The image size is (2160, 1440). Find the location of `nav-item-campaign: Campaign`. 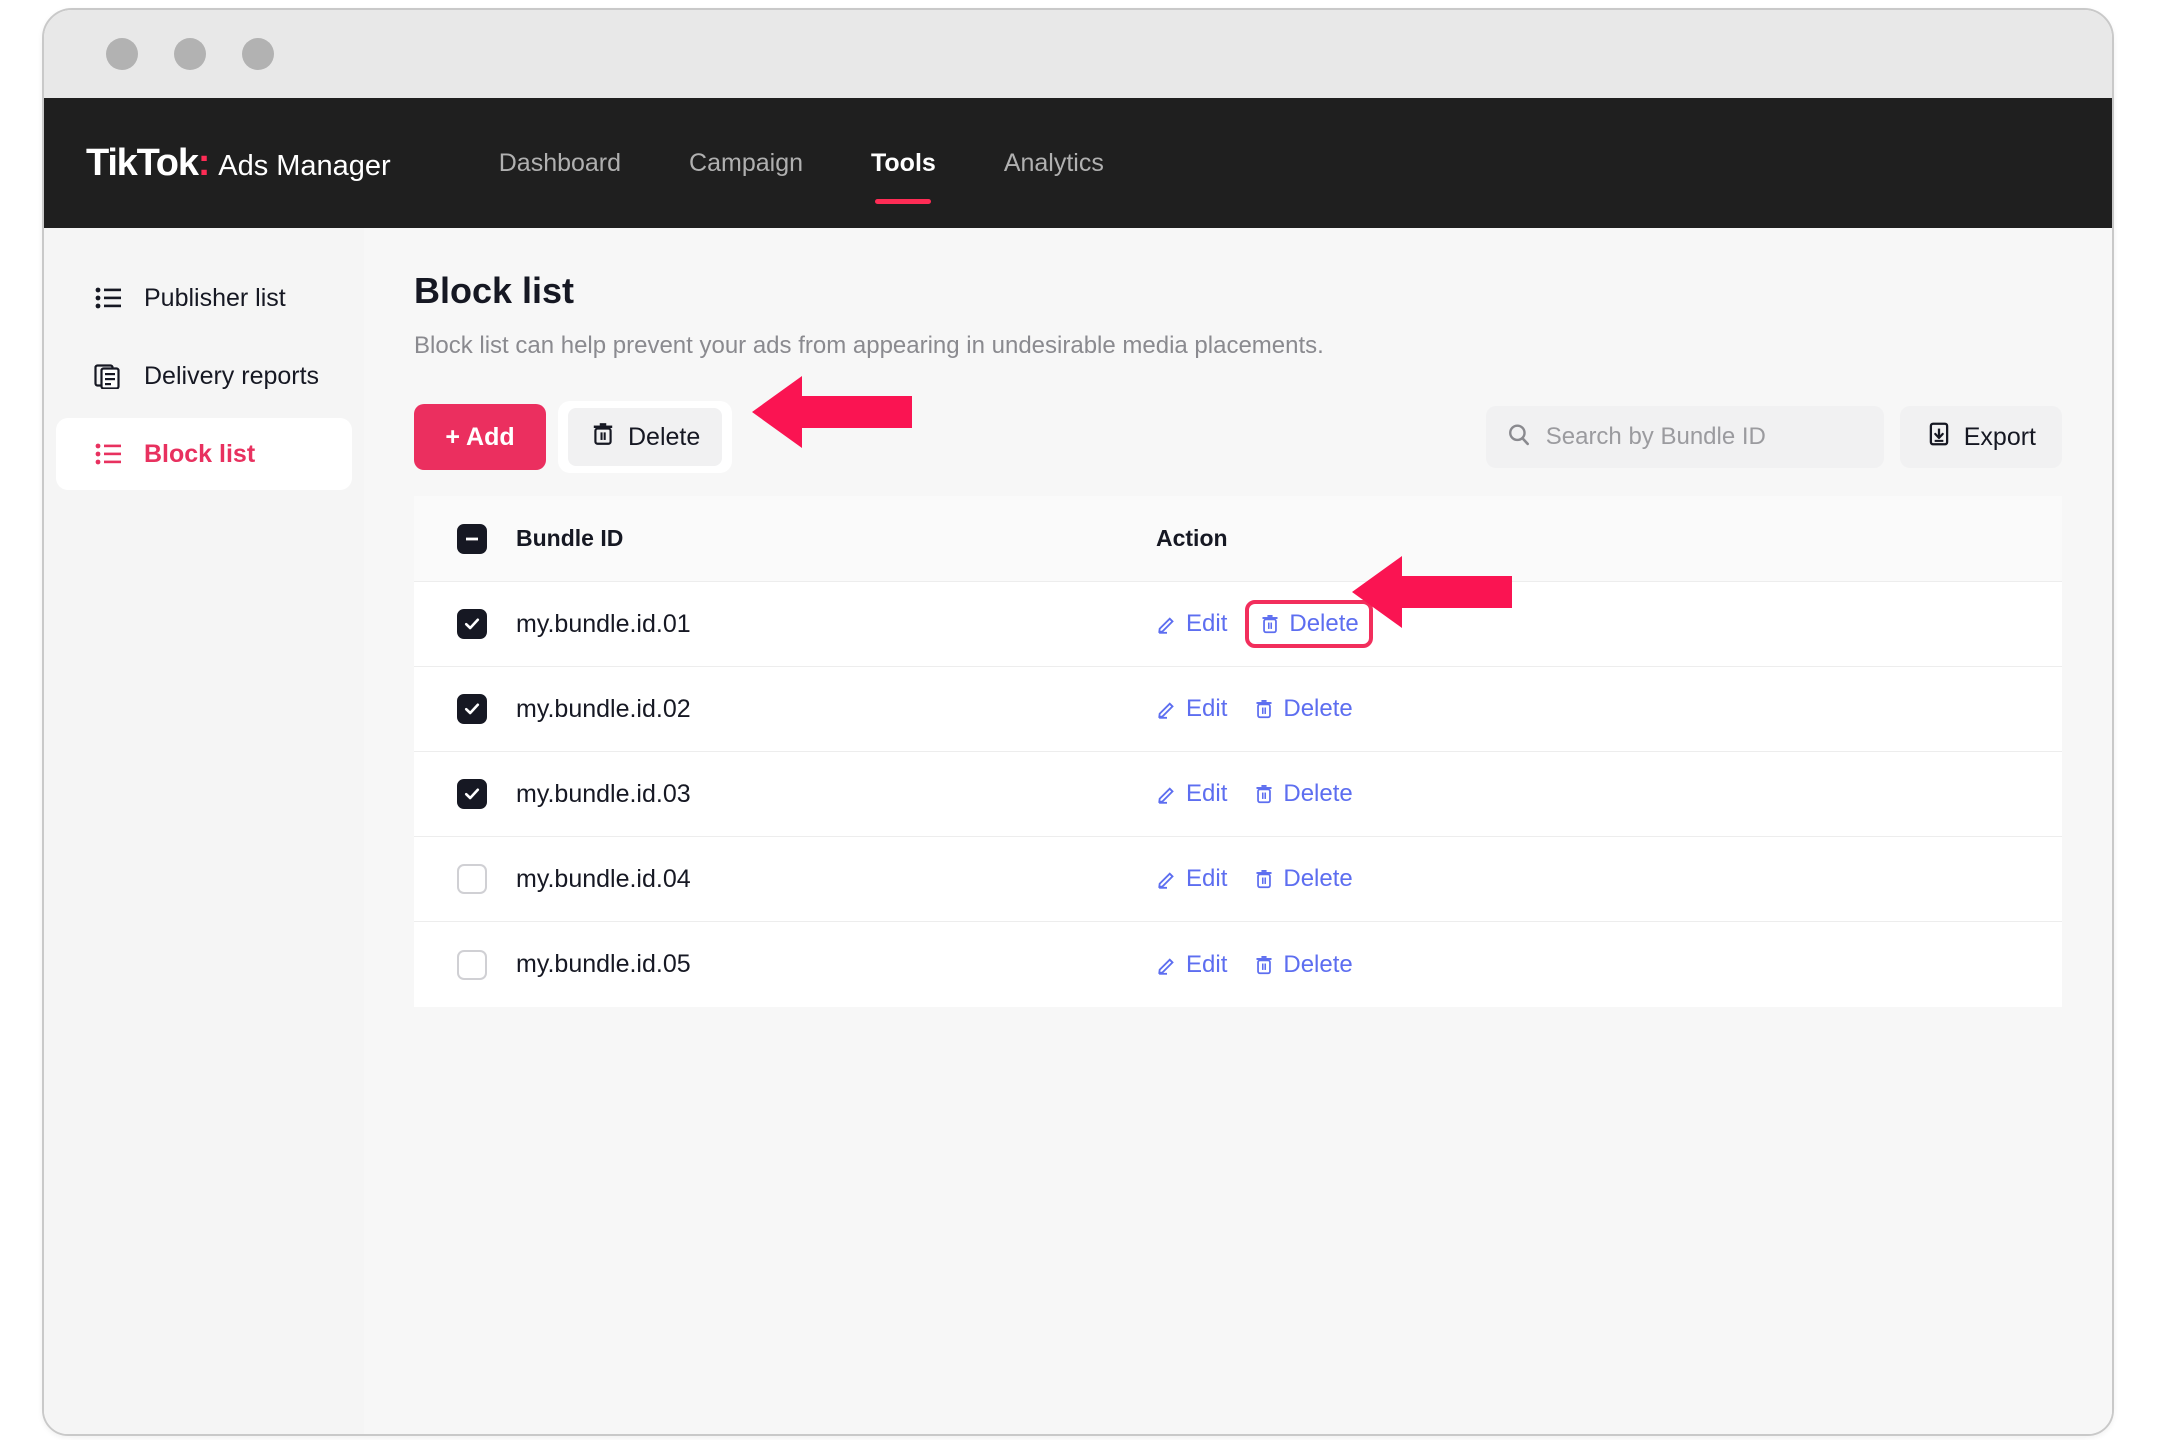

nav-item-campaign: Campaign is located at coordinates (746, 163).